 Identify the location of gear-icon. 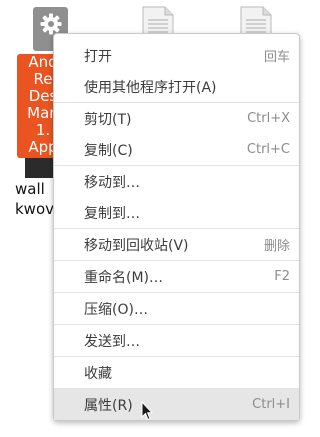
(51, 24).